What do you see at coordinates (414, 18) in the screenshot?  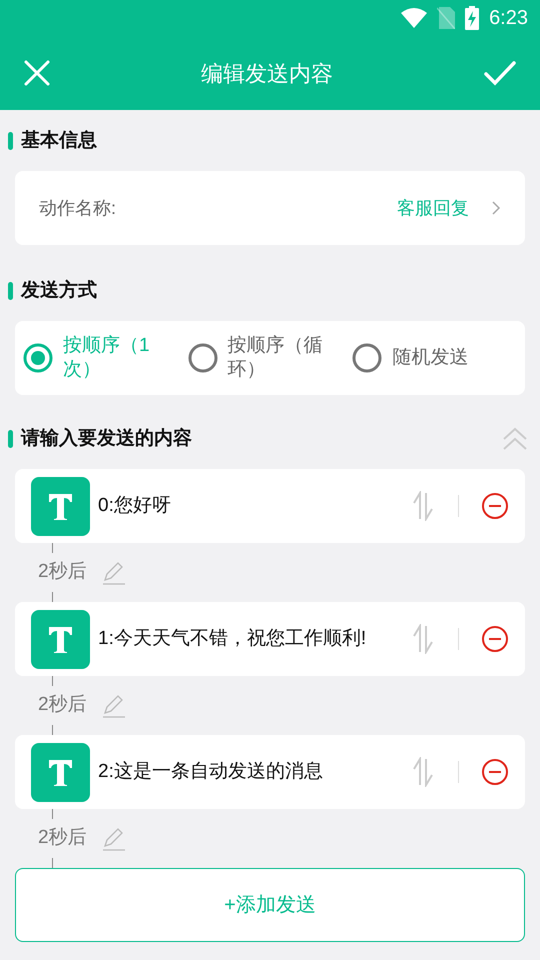 I see `wifi-icon` at bounding box center [414, 18].